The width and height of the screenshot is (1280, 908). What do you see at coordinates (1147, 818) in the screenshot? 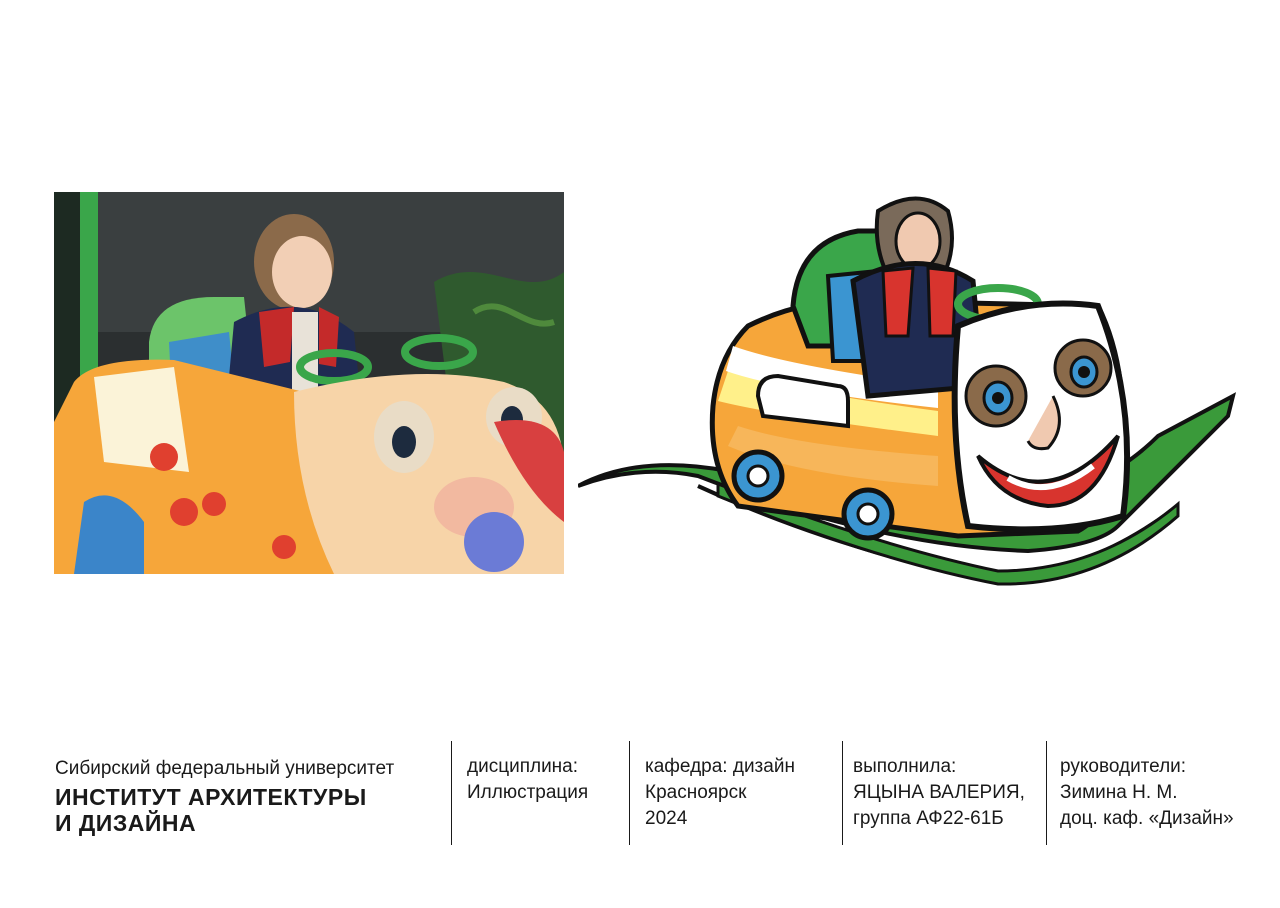
I see `supervisor-2: доц. каф. «Дизайн»` at bounding box center [1147, 818].